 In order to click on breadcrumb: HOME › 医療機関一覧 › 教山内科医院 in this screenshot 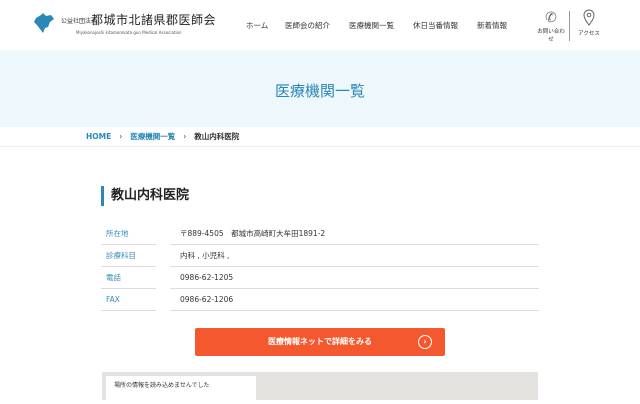, I will do `click(162, 136)`.